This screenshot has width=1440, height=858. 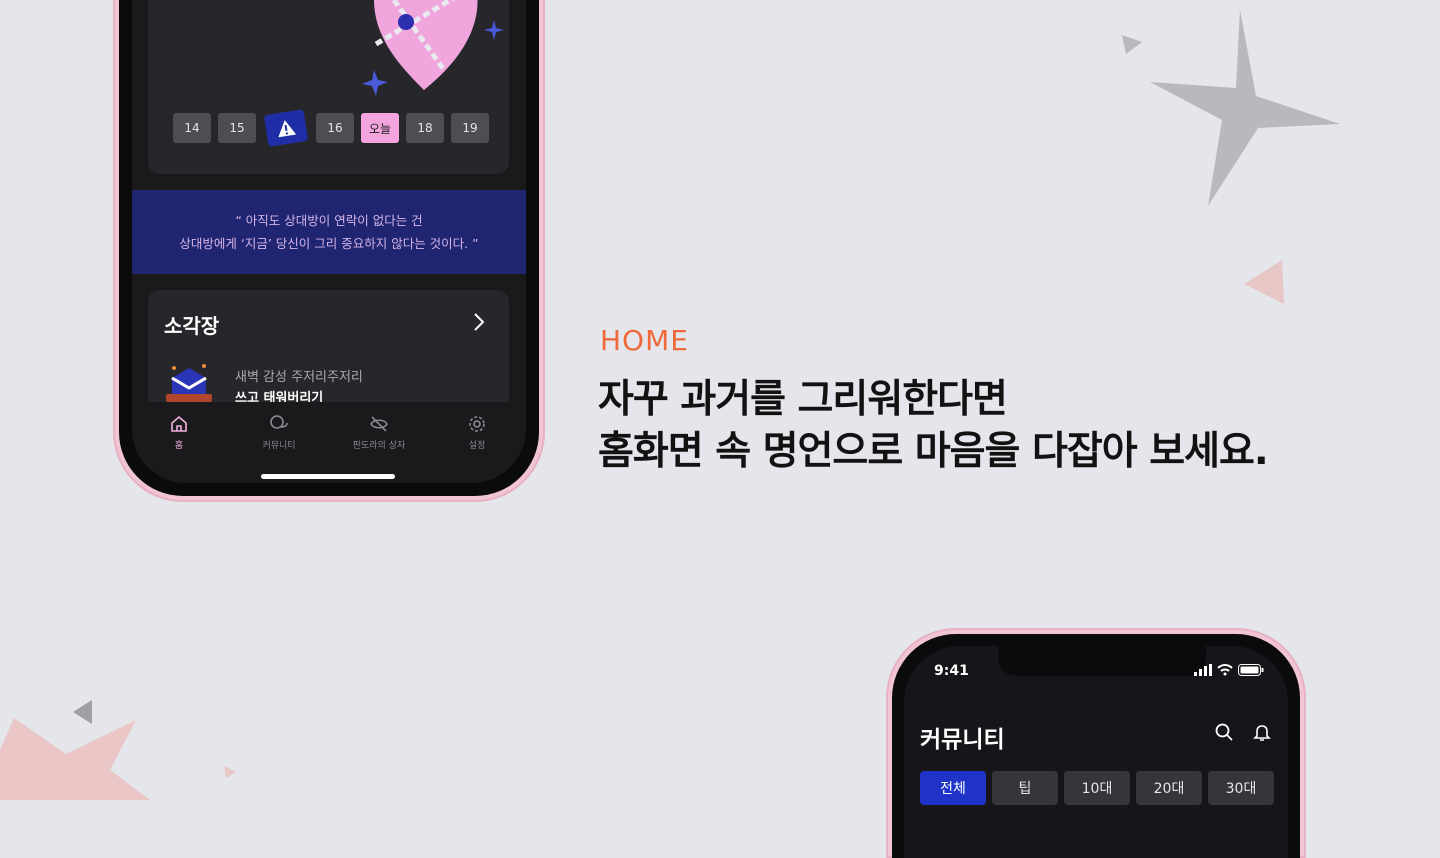 I want to click on community-title: 커뮤니티, so click(x=962, y=740).